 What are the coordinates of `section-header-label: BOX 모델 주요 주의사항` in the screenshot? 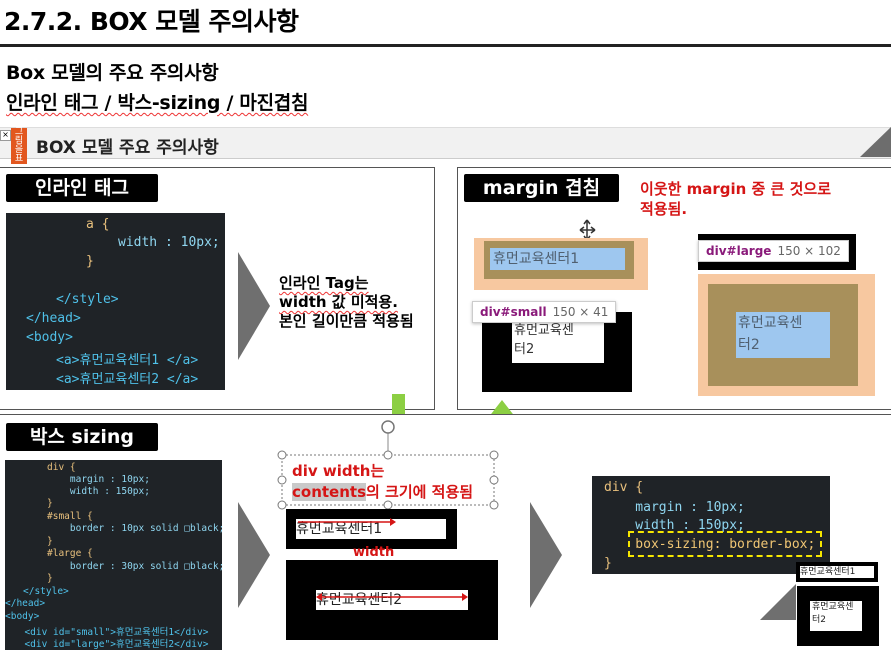 It's located at (127, 148).